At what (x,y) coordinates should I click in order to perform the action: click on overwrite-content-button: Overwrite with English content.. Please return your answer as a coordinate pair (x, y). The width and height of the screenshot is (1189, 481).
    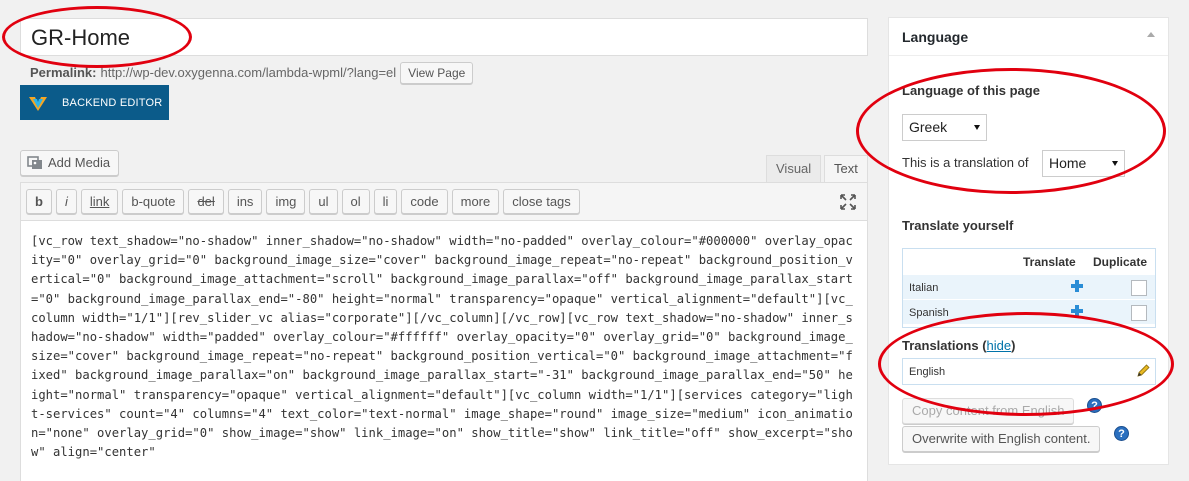
    Looking at the image, I should click on (1001, 439).